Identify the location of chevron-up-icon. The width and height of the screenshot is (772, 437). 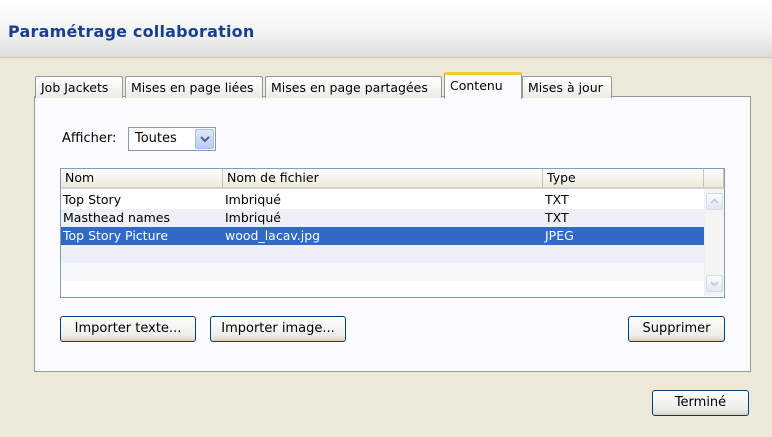
(714, 201).